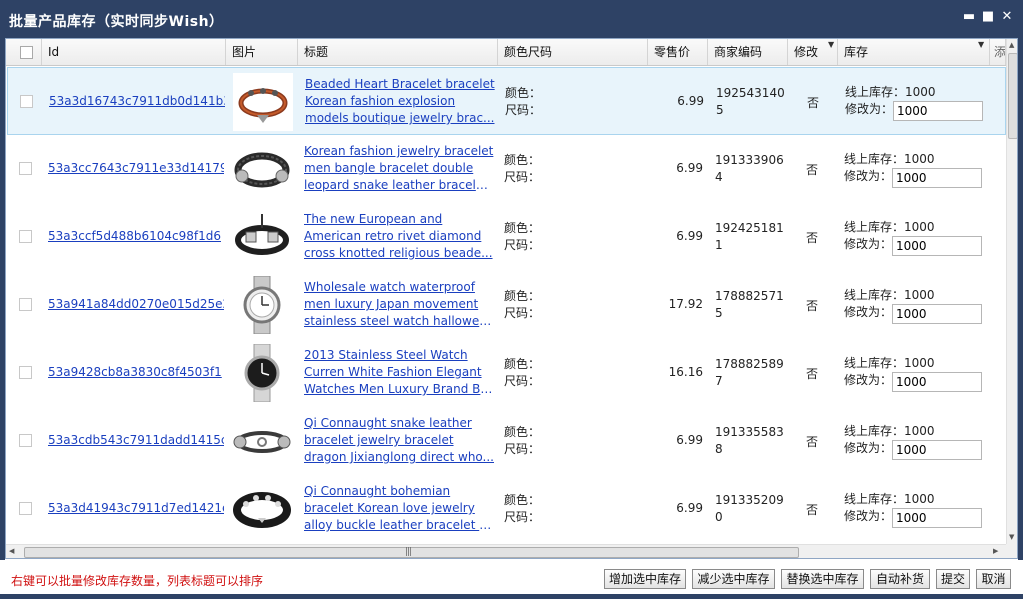 The width and height of the screenshot is (1023, 599). Describe the element at coordinates (993, 579) in the screenshot. I see `cancel-button: 取消` at that location.